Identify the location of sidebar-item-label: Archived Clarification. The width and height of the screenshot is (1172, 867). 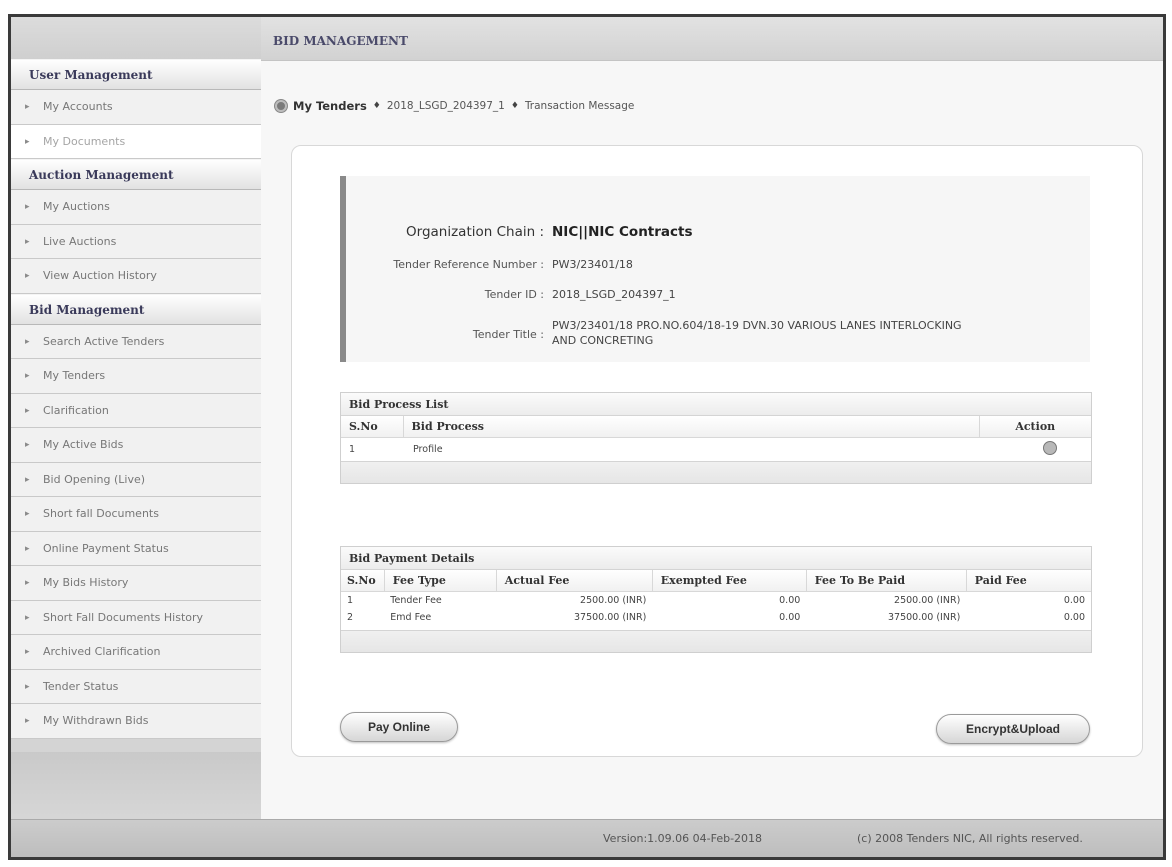
(102, 651).